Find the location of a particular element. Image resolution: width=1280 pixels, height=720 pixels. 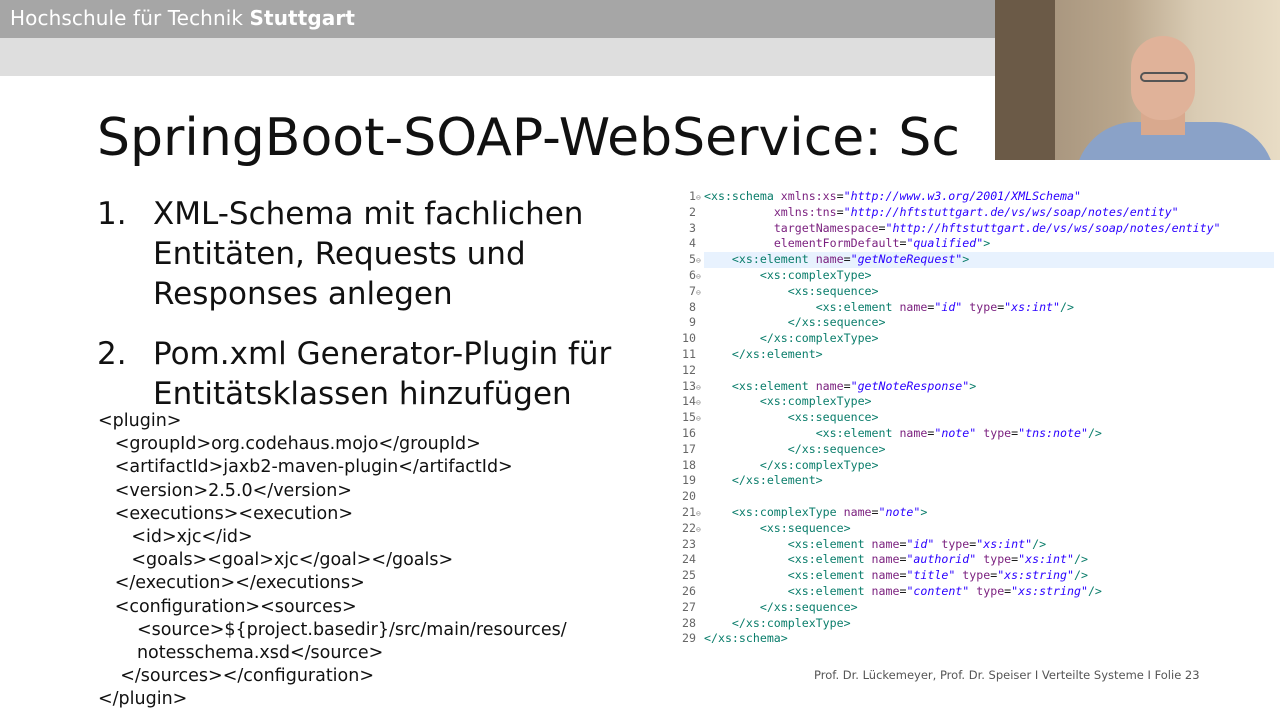

code-line: 12 is located at coordinates (975, 371).